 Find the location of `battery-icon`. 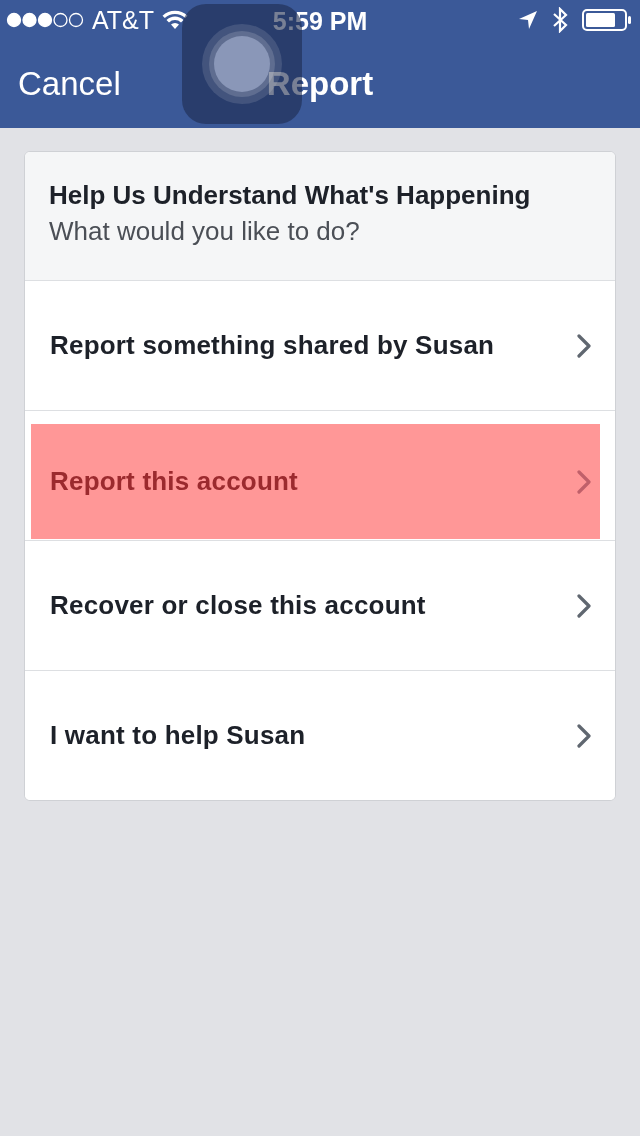

battery-icon is located at coordinates (607, 20).